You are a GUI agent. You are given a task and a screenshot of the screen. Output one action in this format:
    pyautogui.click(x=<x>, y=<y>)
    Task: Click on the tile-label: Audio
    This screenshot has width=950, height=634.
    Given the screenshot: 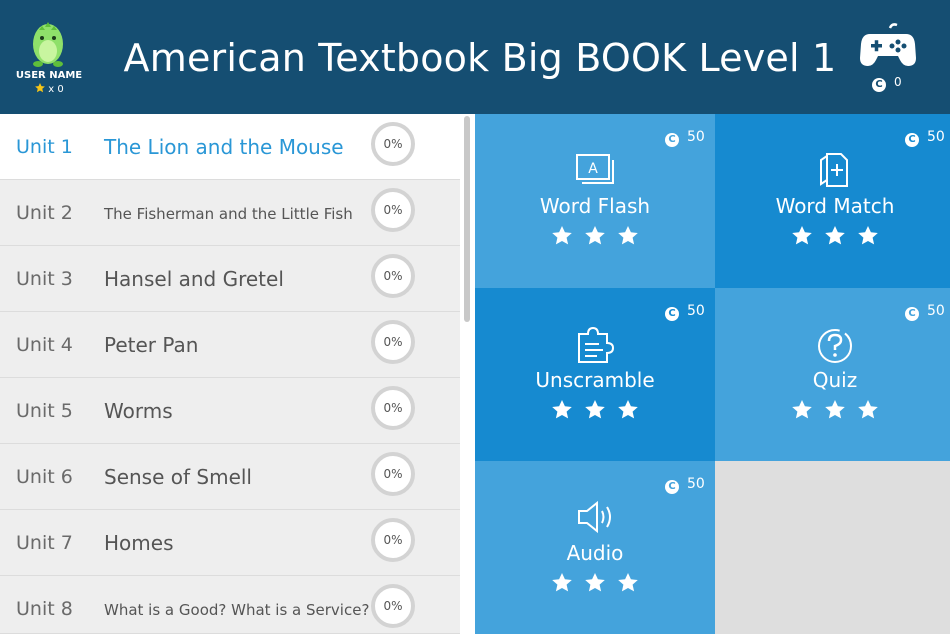 What is the action you would take?
    pyautogui.click(x=595, y=553)
    